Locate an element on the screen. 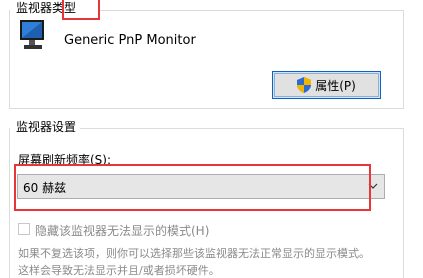  monitor-name: Generic PnP Monitor is located at coordinates (130, 40).